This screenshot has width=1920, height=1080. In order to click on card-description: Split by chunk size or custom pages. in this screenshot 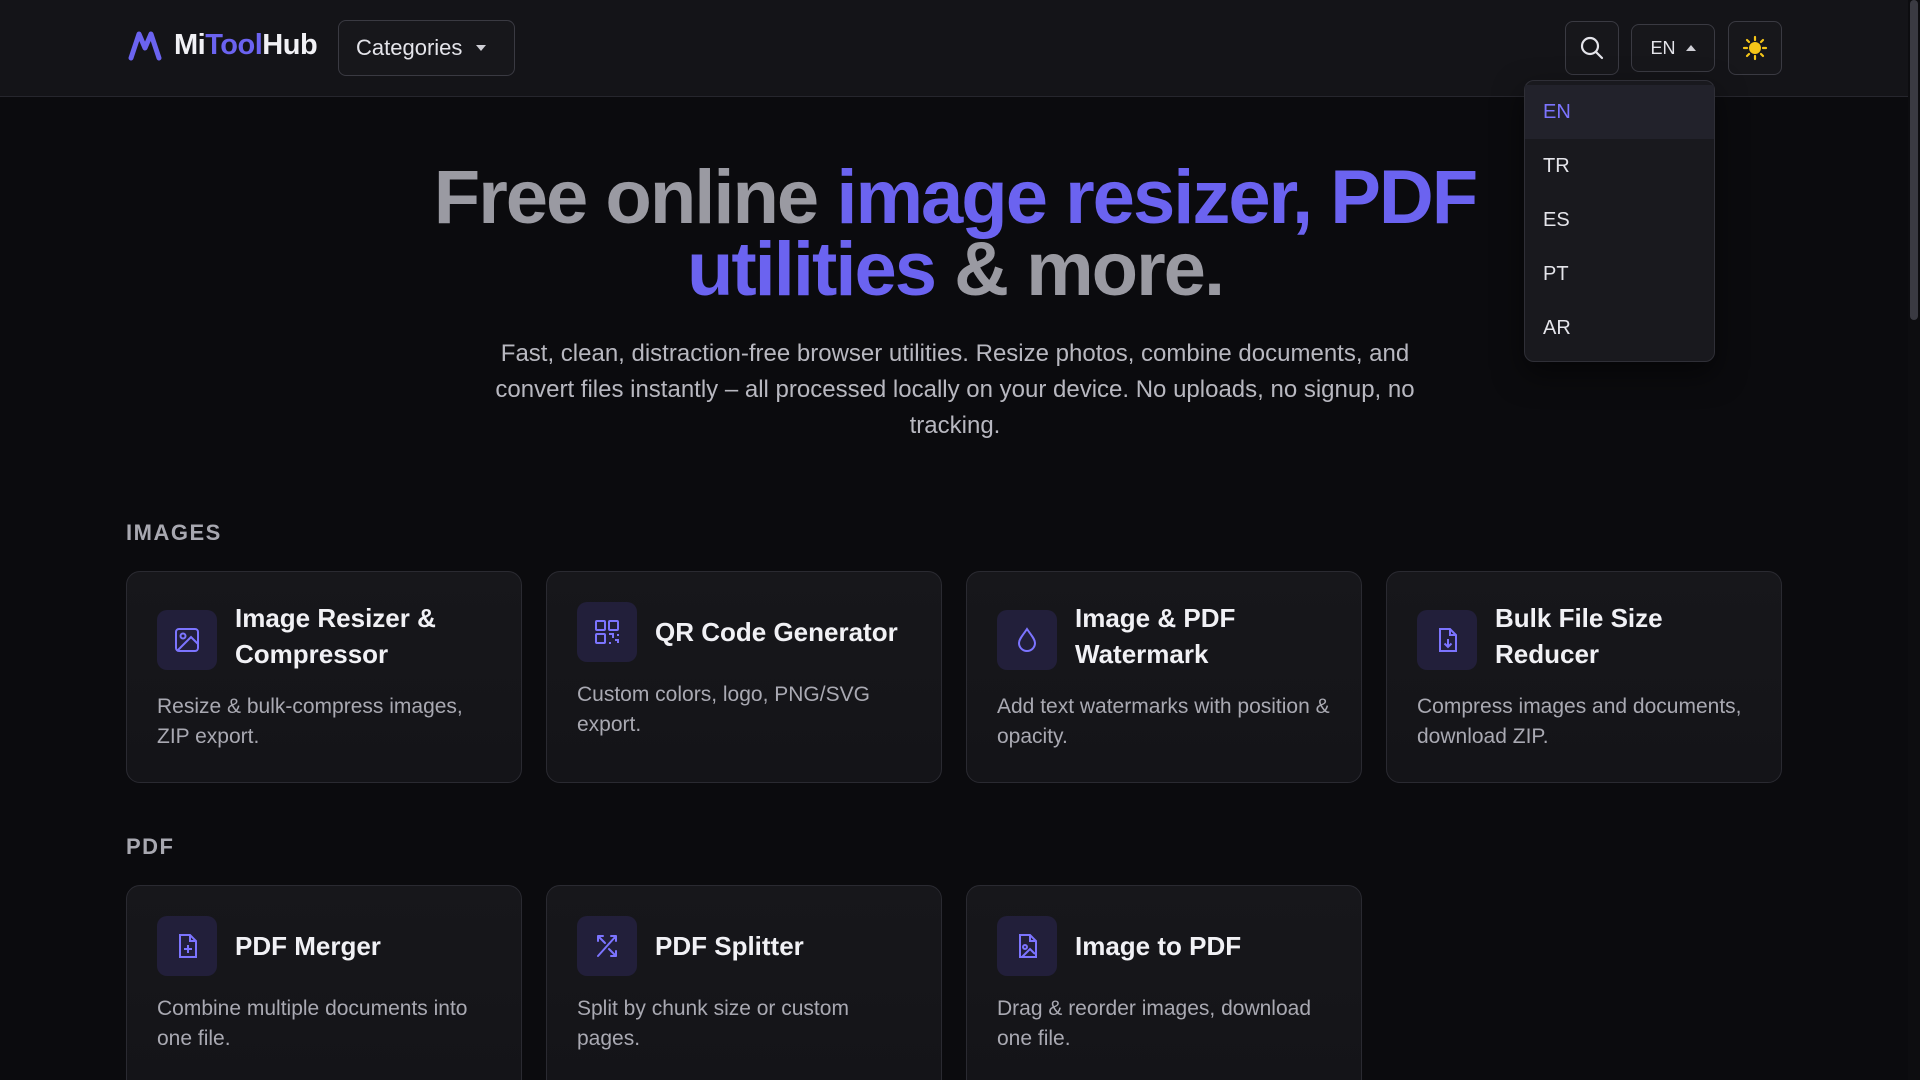, I will do `click(713, 1023)`.